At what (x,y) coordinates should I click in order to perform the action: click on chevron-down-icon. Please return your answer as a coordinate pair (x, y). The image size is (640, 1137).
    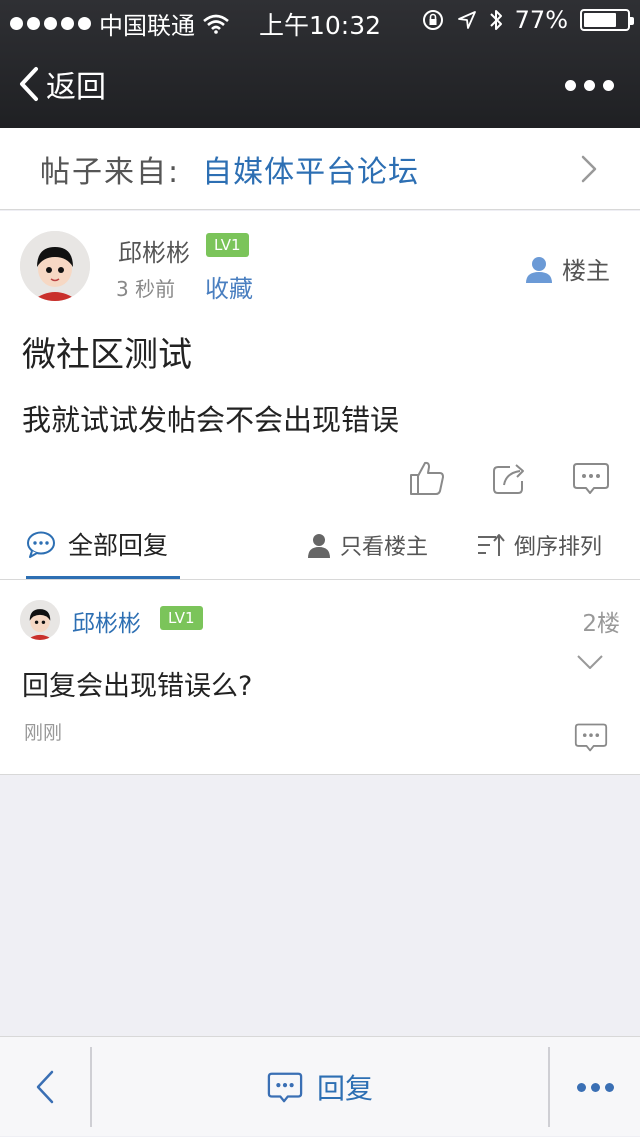
    Looking at the image, I should click on (590, 662).